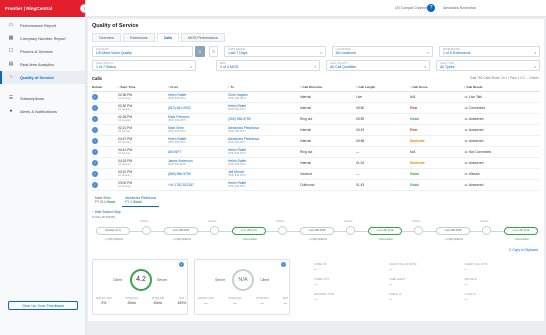 The image size is (546, 335). Describe the element at coordinates (315, 299) in the screenshot. I see `info-value: —` at that location.